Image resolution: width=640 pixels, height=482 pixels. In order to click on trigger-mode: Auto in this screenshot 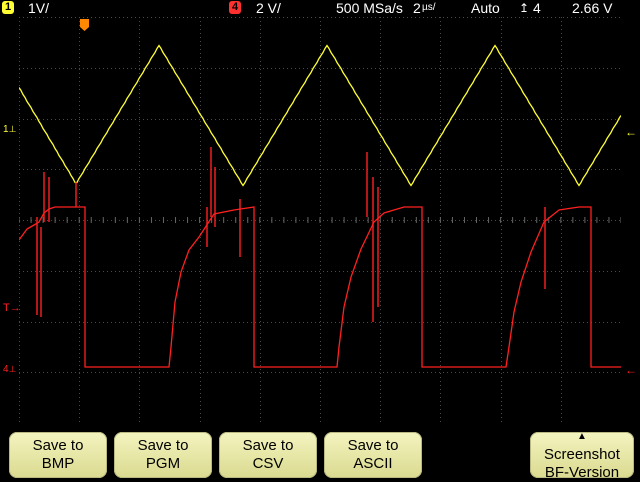, I will do `click(485, 8)`.